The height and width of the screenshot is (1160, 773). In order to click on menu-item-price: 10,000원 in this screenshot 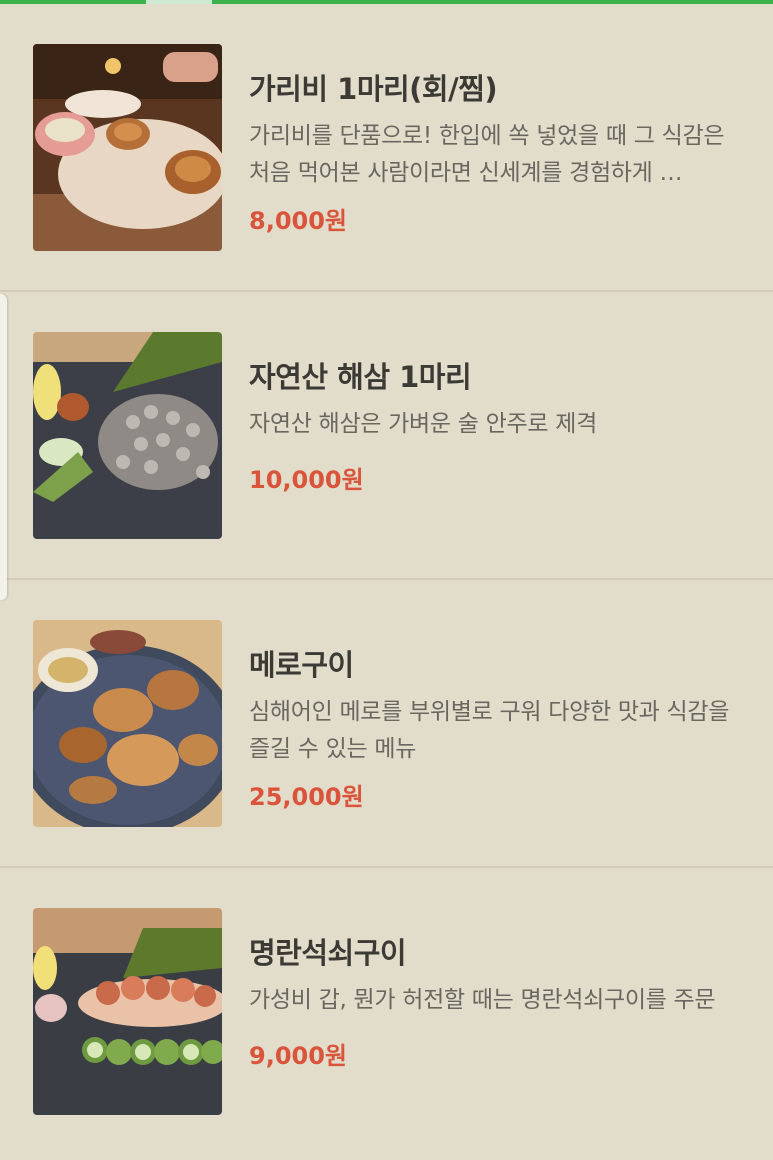, I will do `click(306, 480)`.